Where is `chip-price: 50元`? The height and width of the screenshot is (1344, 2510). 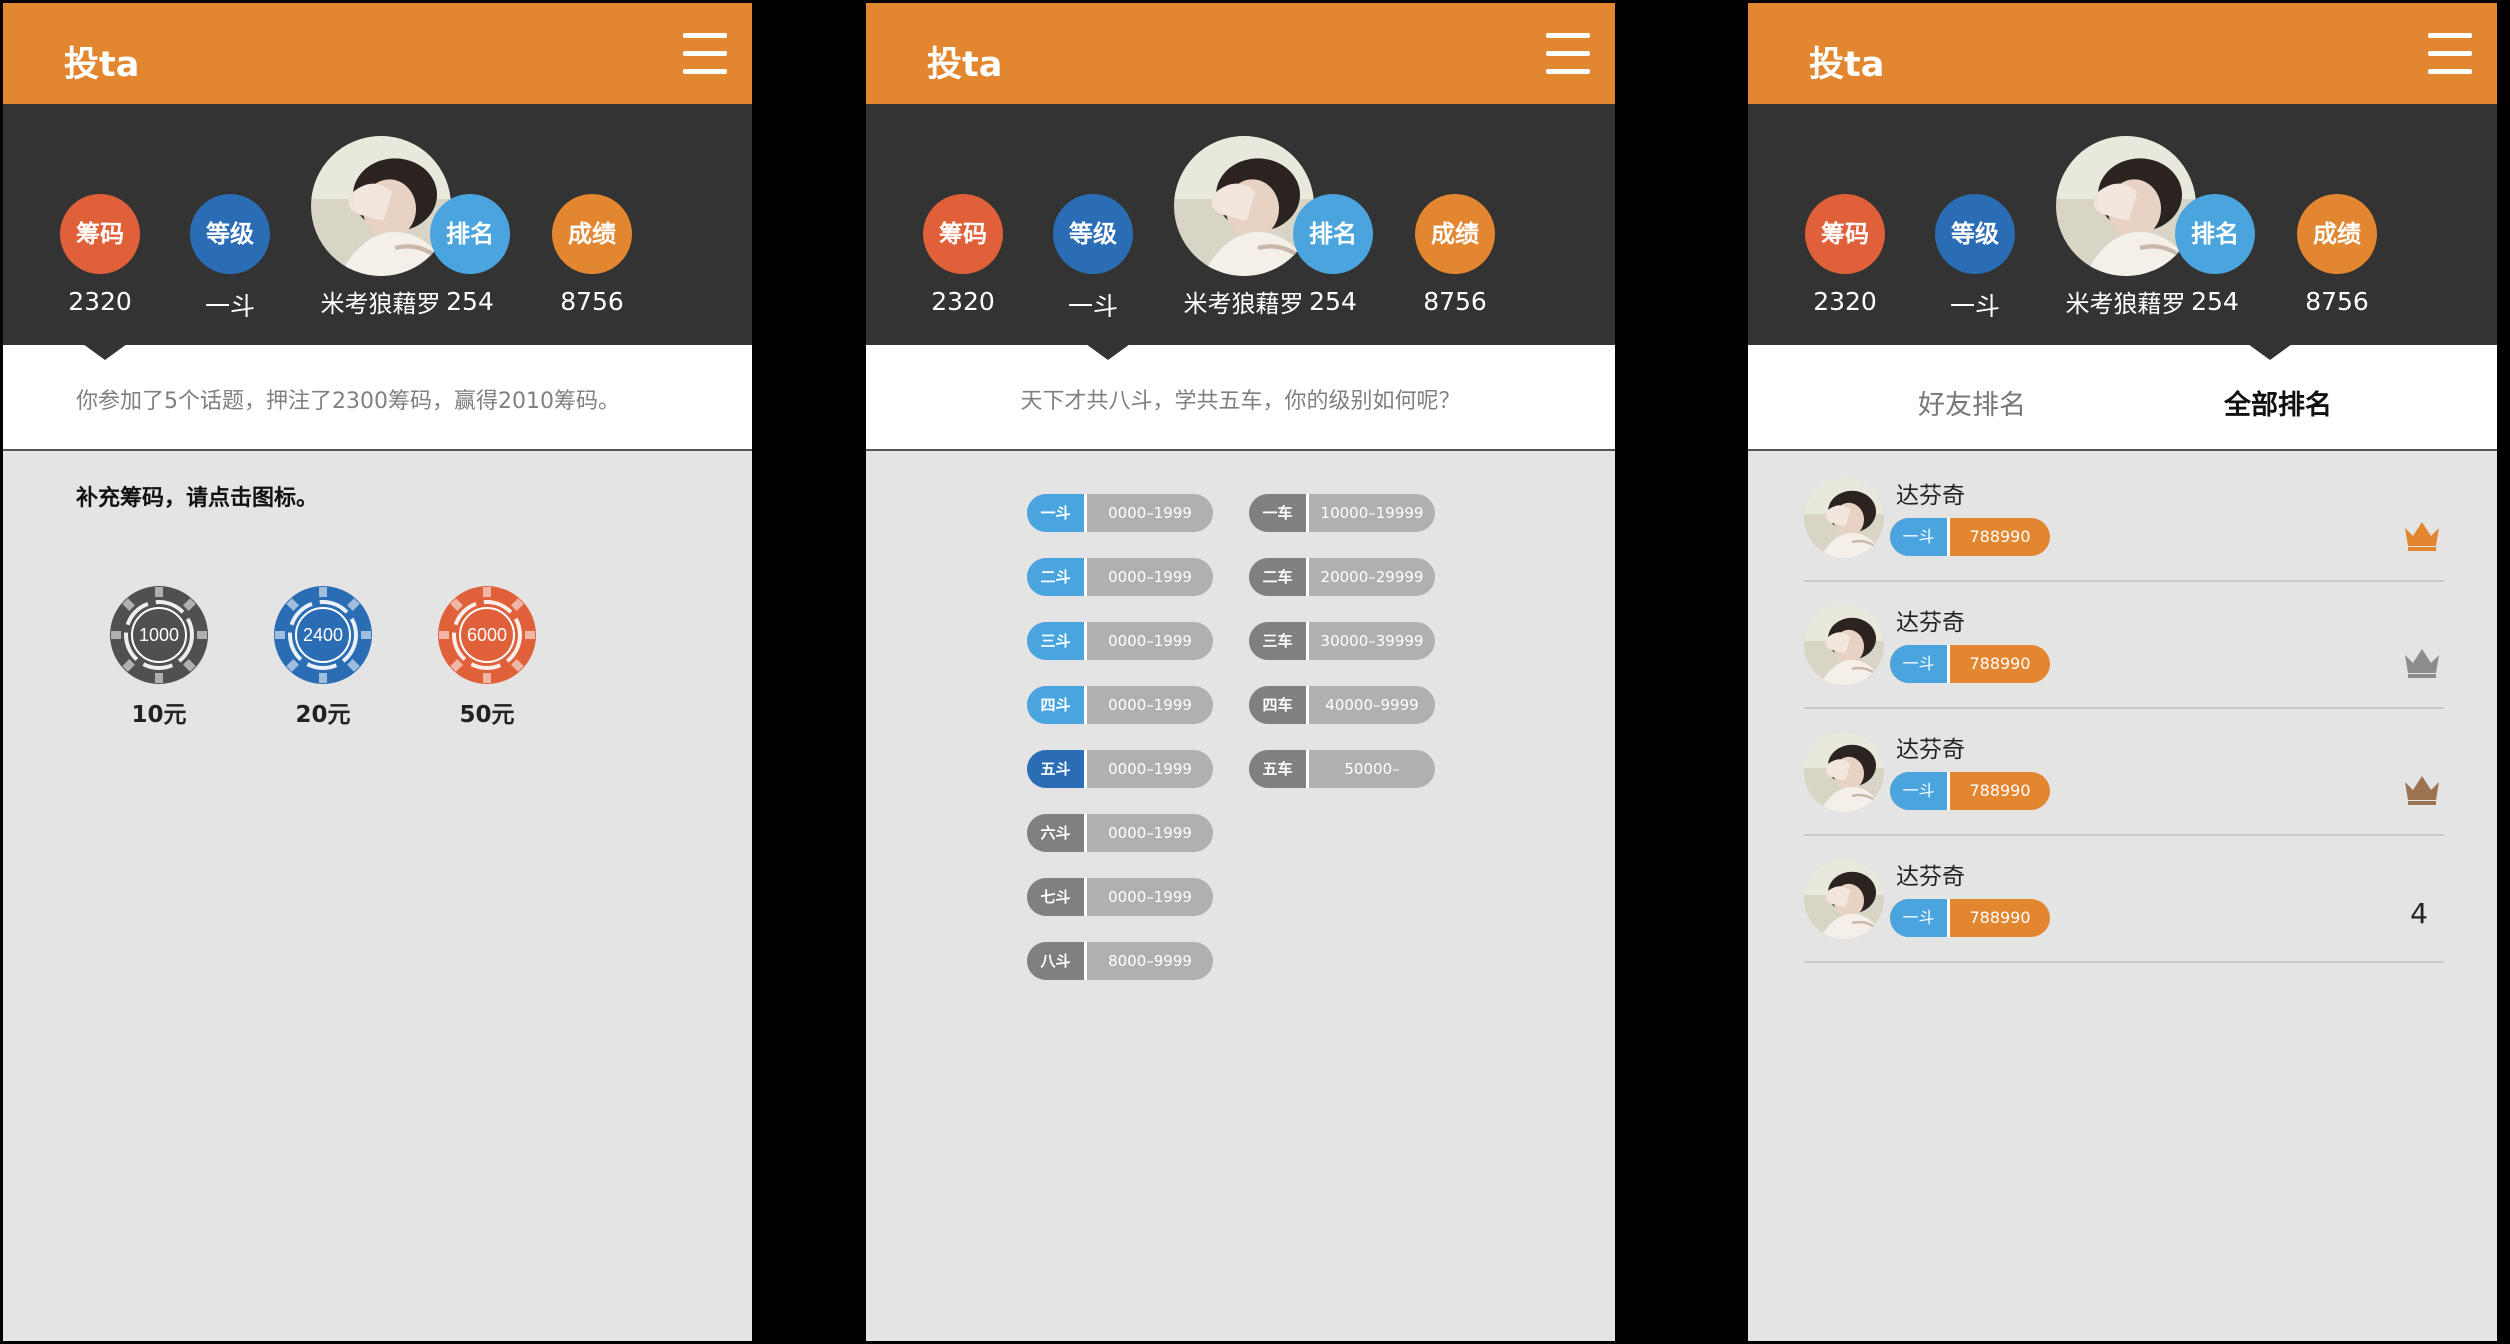 chip-price: 50元 is located at coordinates (487, 715).